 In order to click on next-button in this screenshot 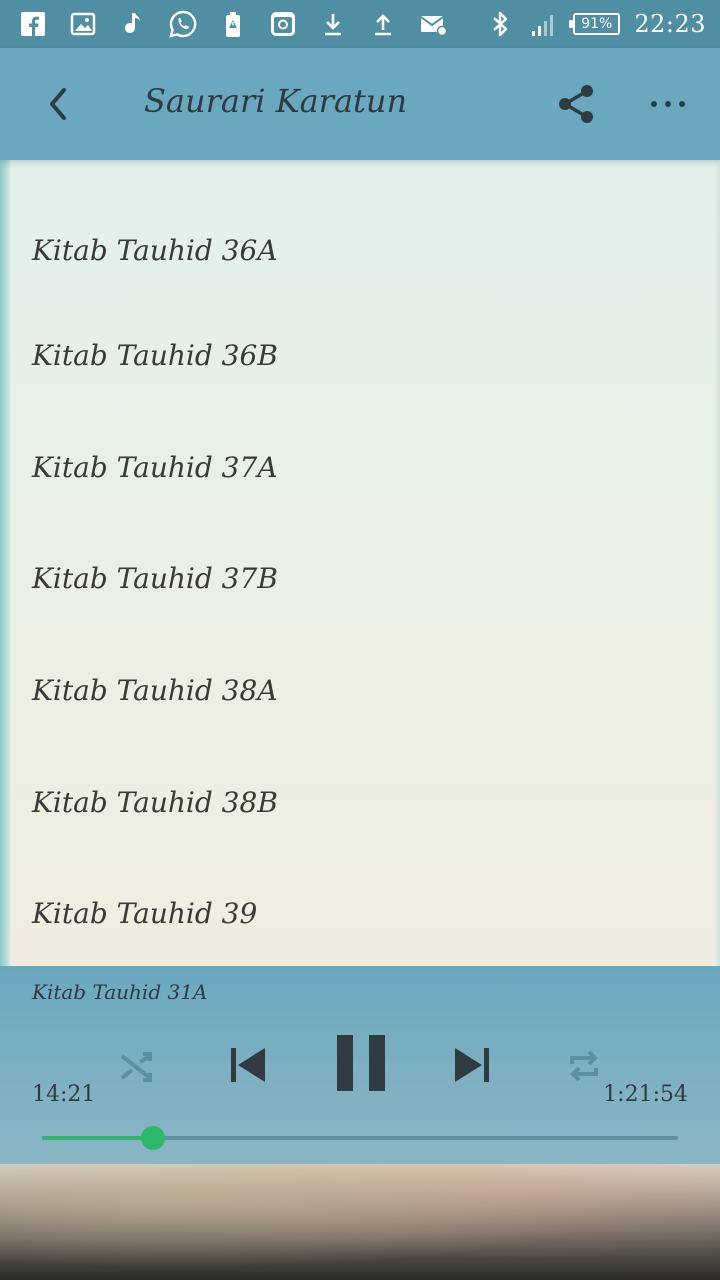, I will do `click(472, 1065)`.